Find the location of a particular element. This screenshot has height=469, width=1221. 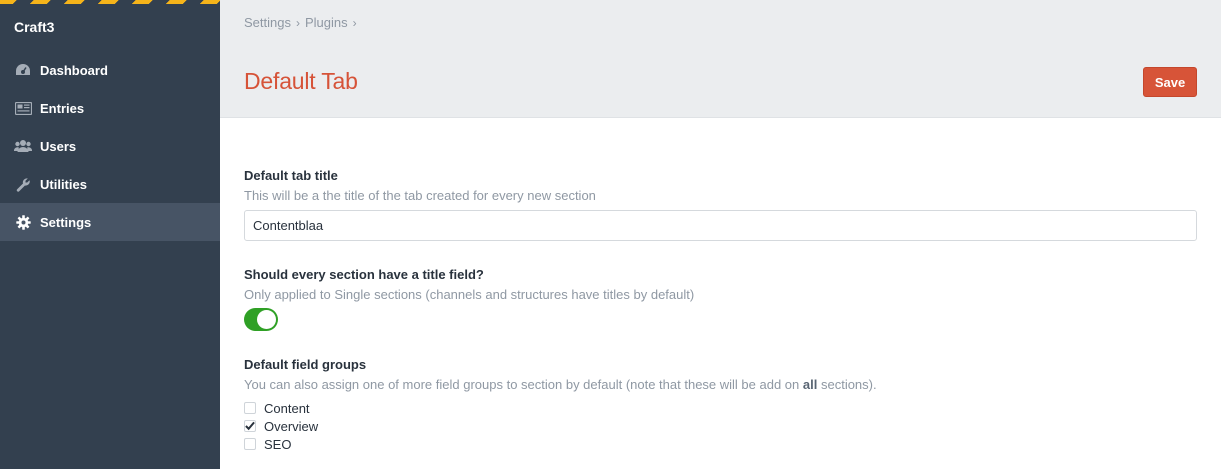

entries-icon is located at coordinates (23, 108).